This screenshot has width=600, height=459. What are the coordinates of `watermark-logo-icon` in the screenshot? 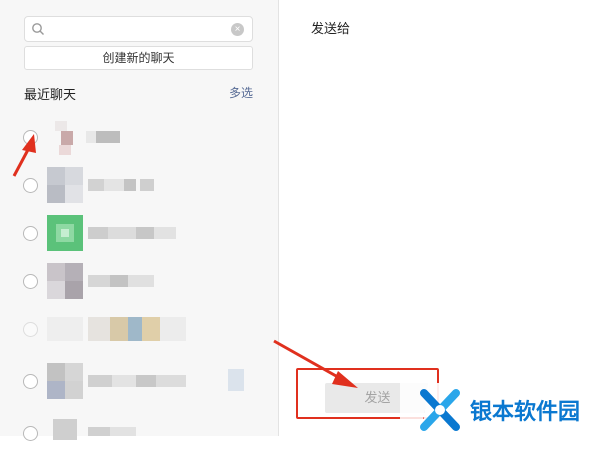 It's located at (440, 410).